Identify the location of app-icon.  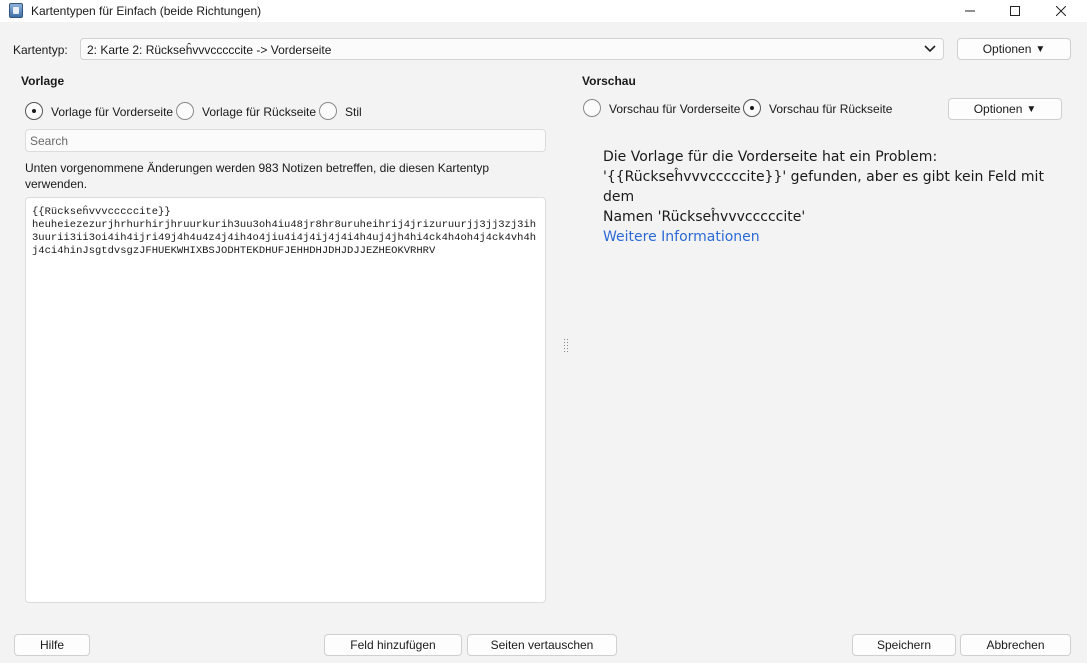
(16, 10).